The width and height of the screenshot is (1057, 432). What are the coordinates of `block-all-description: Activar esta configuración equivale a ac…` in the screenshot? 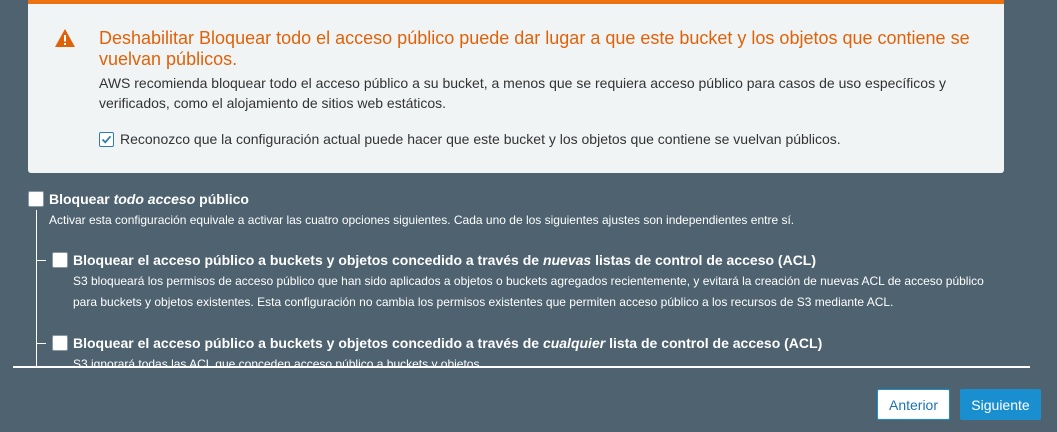 It's located at (422, 220).